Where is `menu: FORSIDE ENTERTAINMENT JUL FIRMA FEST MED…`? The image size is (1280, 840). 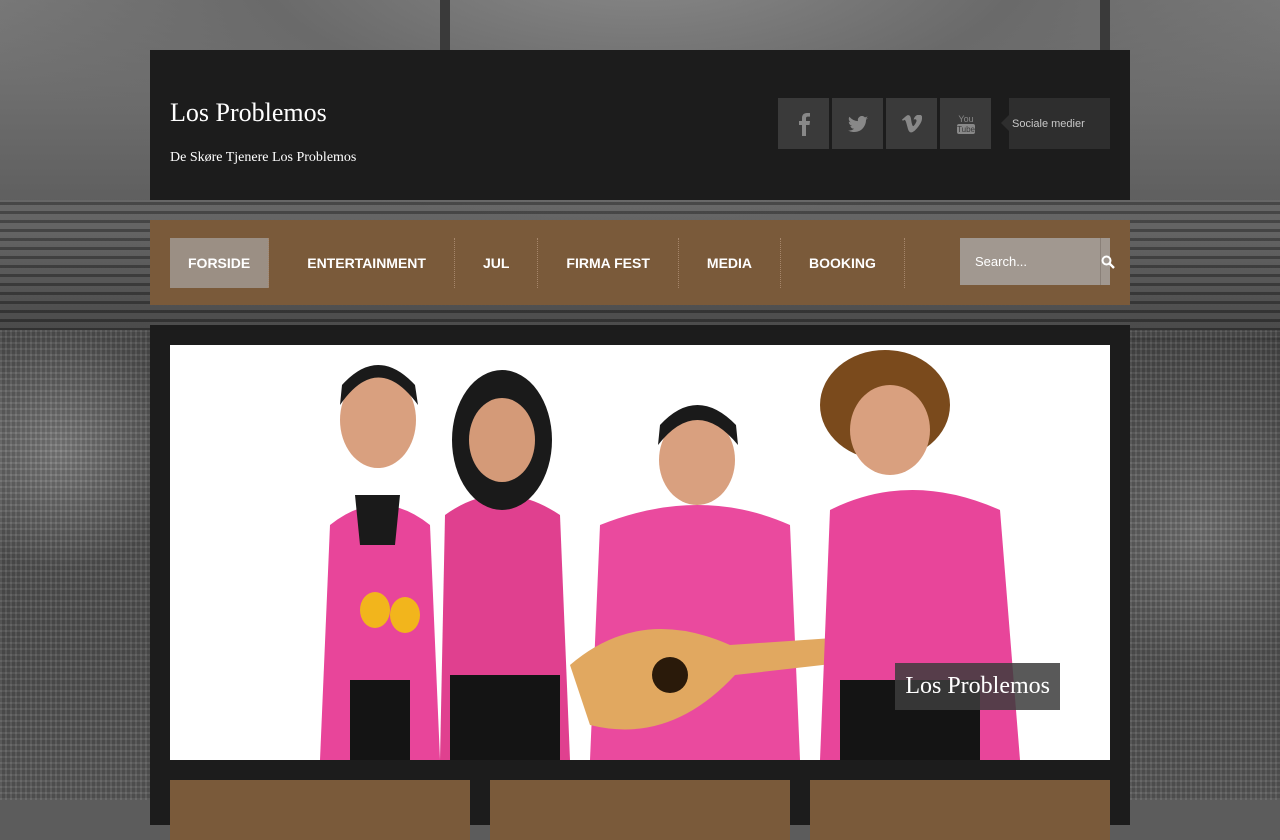
menu: FORSIDE ENTERTAINMENT JUL FIRMA FEST MED… is located at coordinates (537, 263).